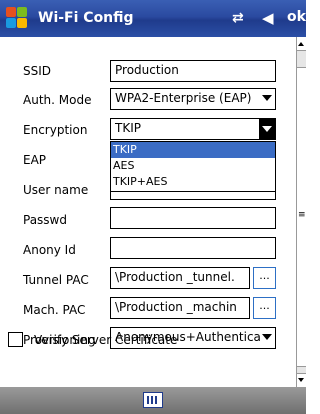  I want to click on verify-cert-label: Verify Server Certificate, so click(105, 340).